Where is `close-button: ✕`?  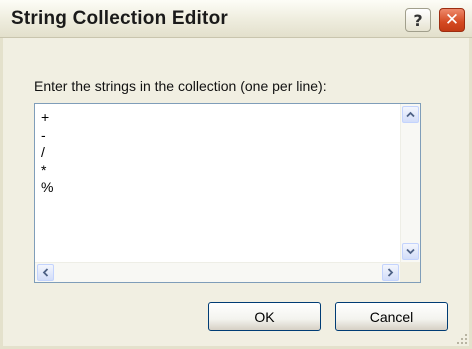
close-button: ✕ is located at coordinates (452, 20).